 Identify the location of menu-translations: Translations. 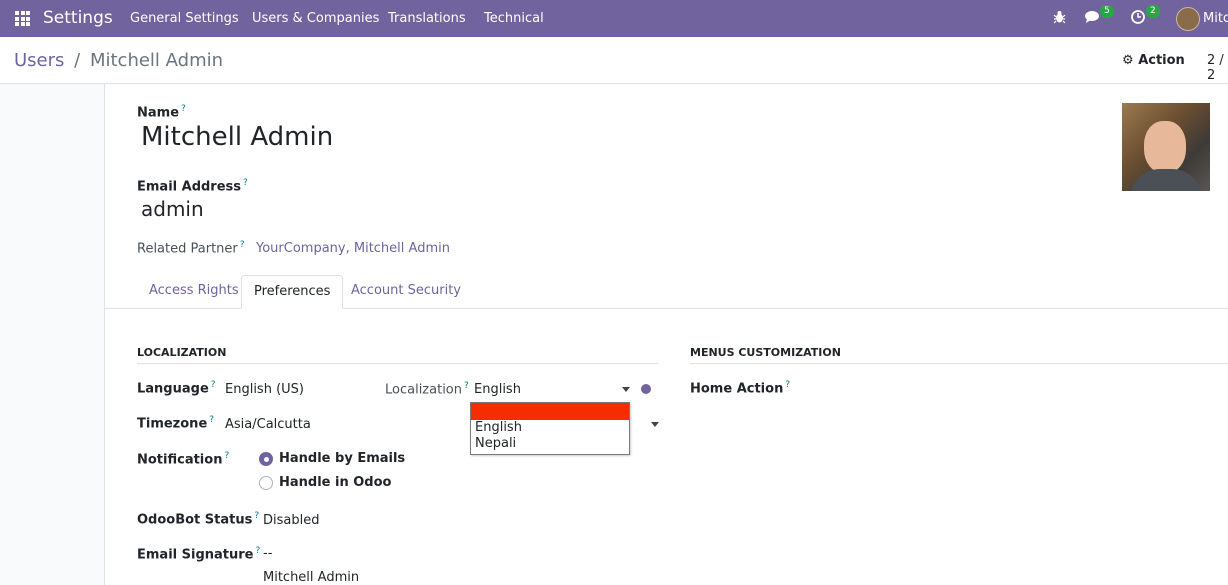
(427, 18).